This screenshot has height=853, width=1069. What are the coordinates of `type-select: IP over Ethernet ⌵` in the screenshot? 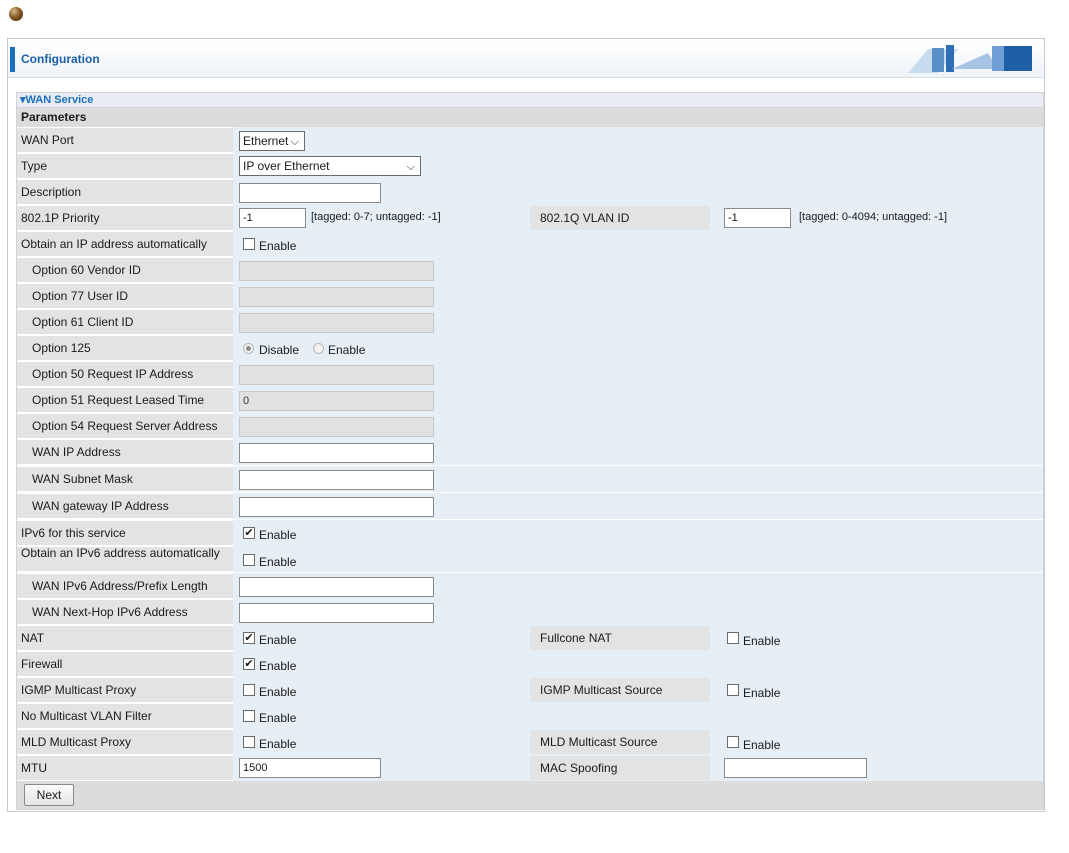 It's located at (330, 166).